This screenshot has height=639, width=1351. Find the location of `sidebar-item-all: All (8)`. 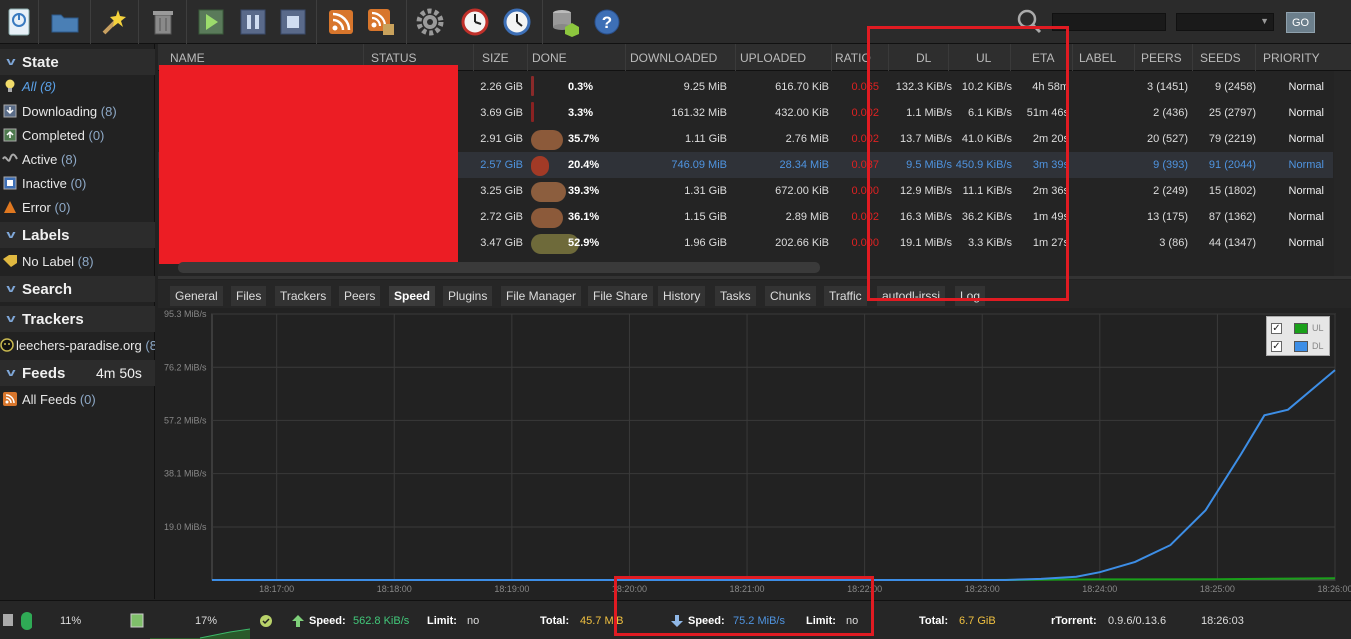

sidebar-item-all: All (8) is located at coordinates (77, 86).